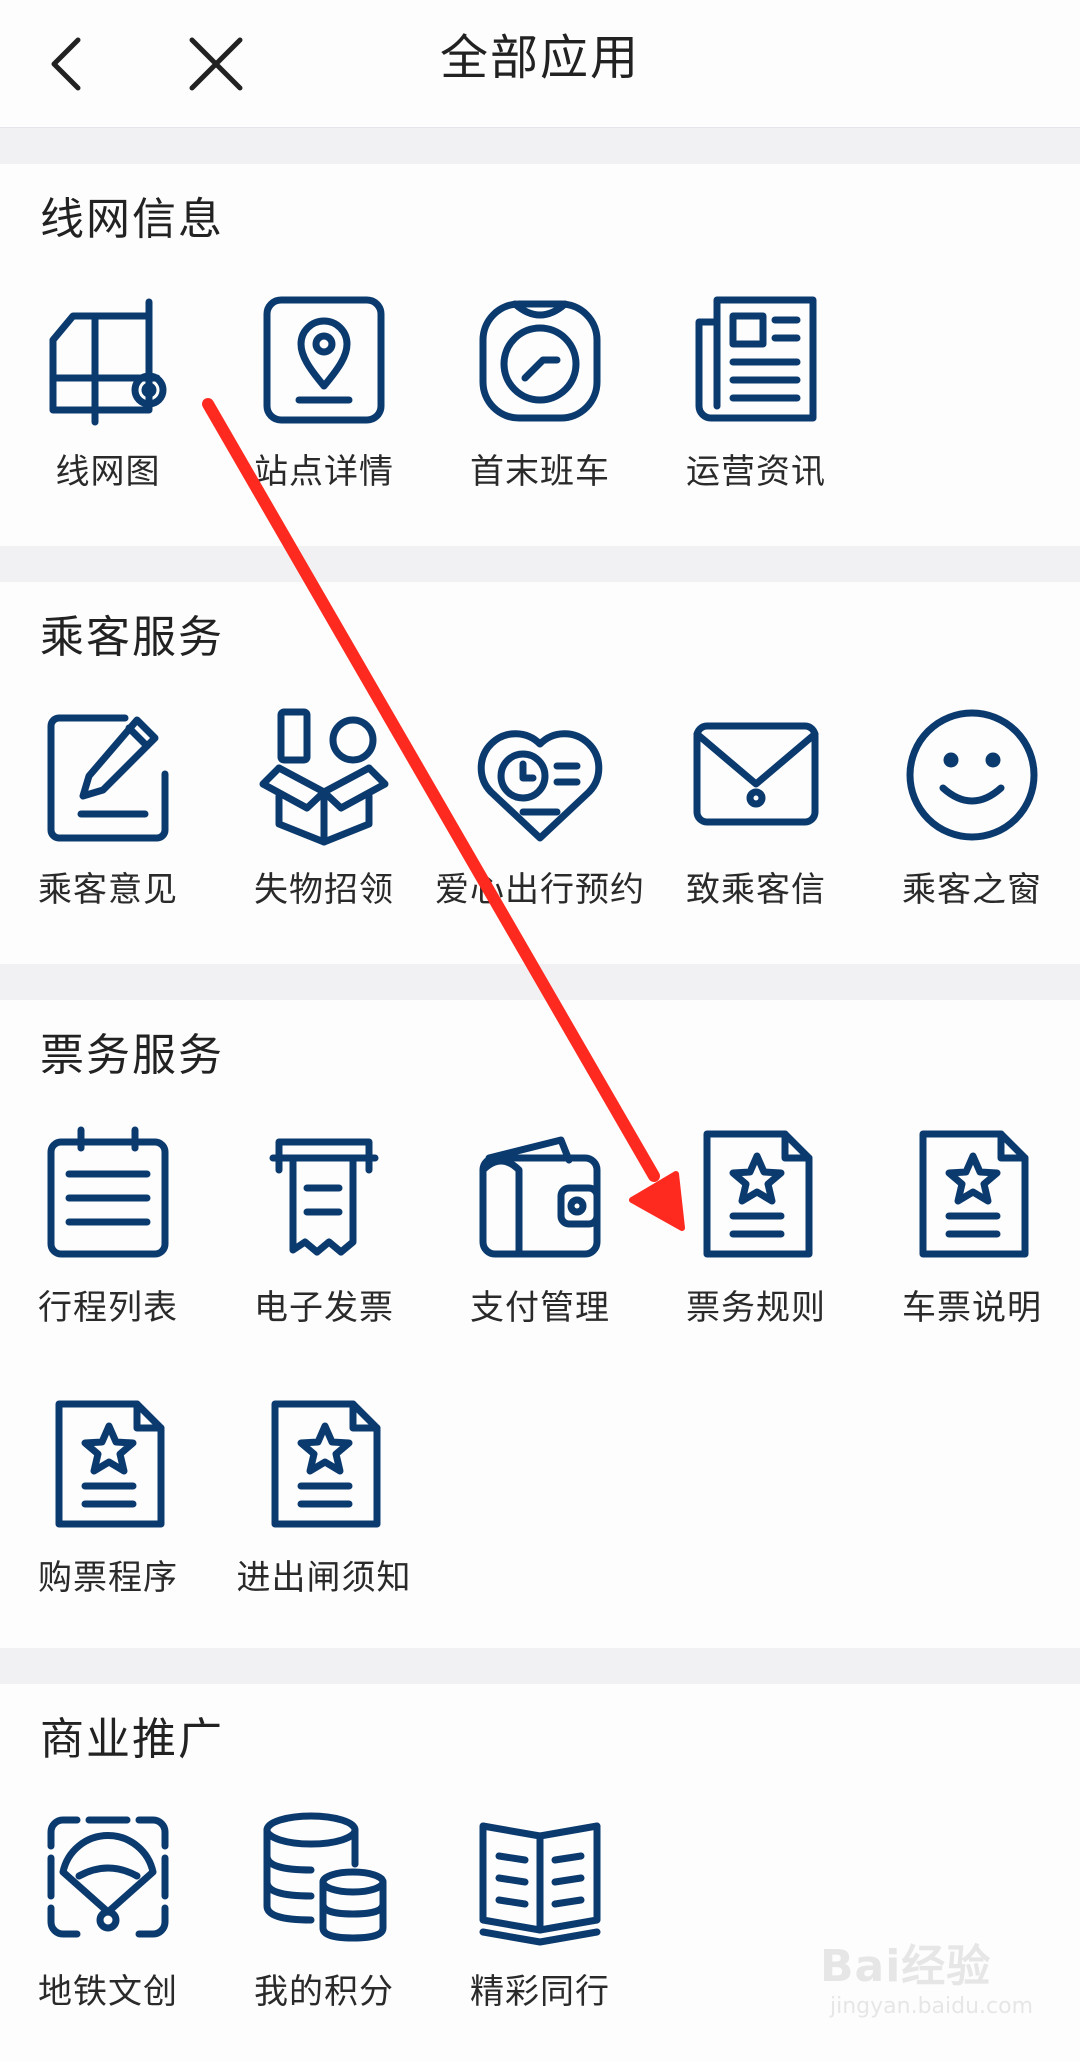 The width and height of the screenshot is (1080, 2062). What do you see at coordinates (972, 890) in the screenshot?
I see `app-label: 乘客之窗` at bounding box center [972, 890].